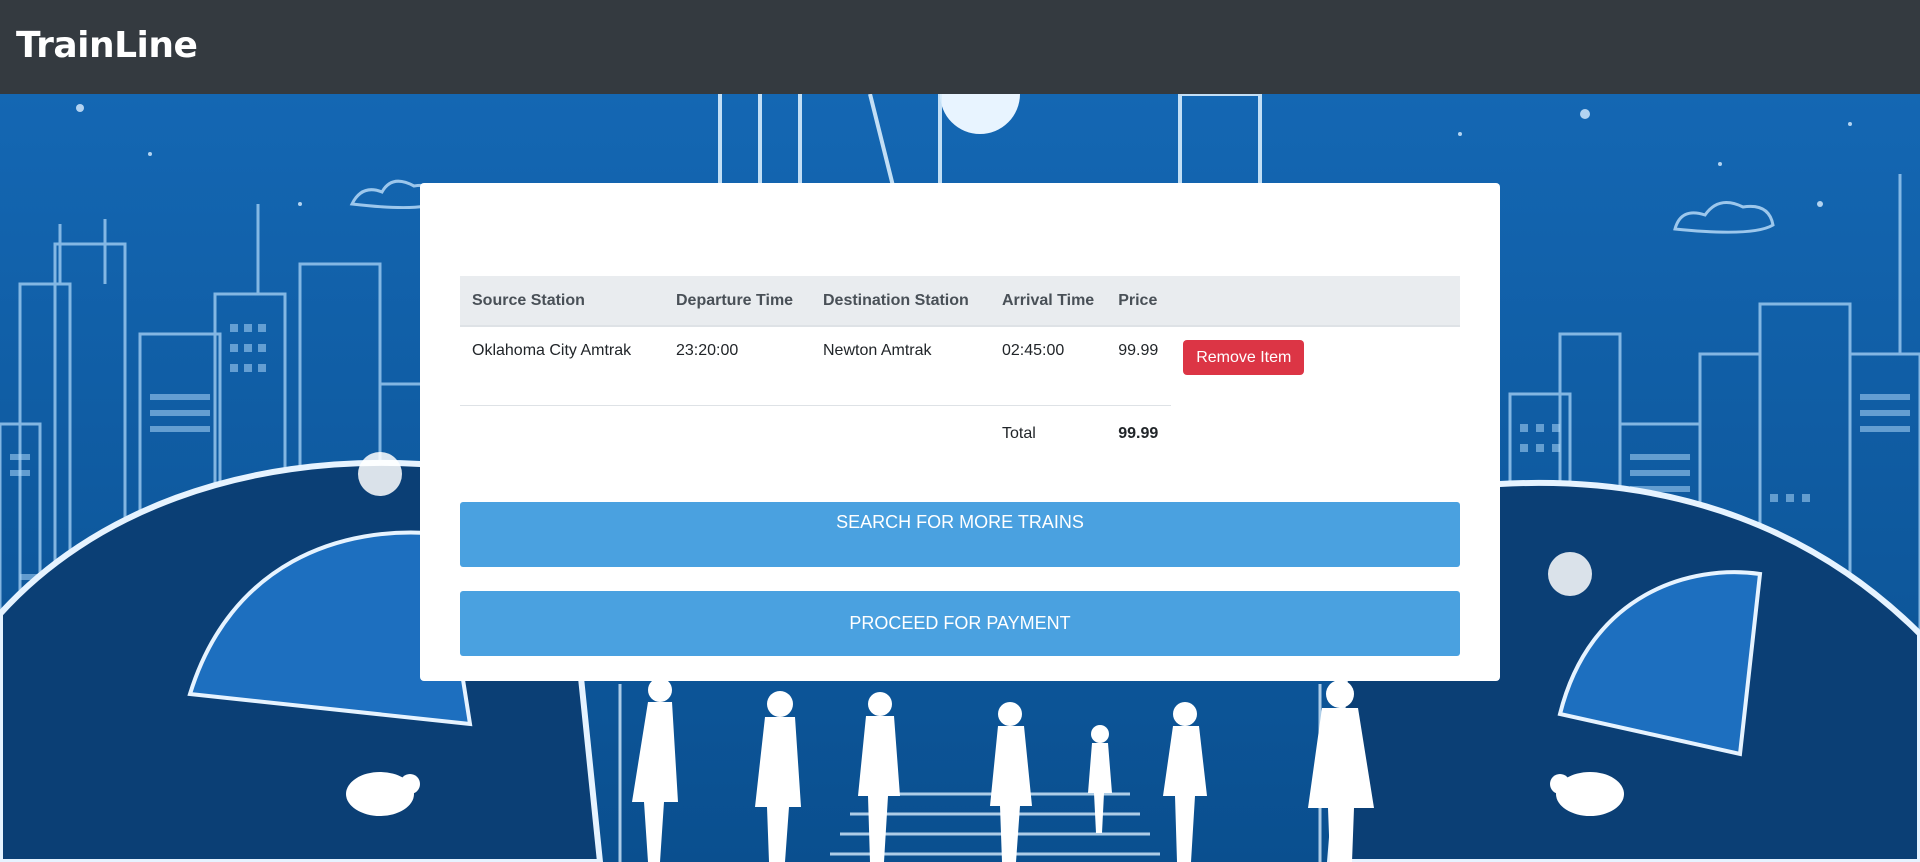 The image size is (1920, 862). Describe the element at coordinates (960, 623) in the screenshot. I see `proceed-payment-button: PROCEED FOR PAYMENT` at that location.